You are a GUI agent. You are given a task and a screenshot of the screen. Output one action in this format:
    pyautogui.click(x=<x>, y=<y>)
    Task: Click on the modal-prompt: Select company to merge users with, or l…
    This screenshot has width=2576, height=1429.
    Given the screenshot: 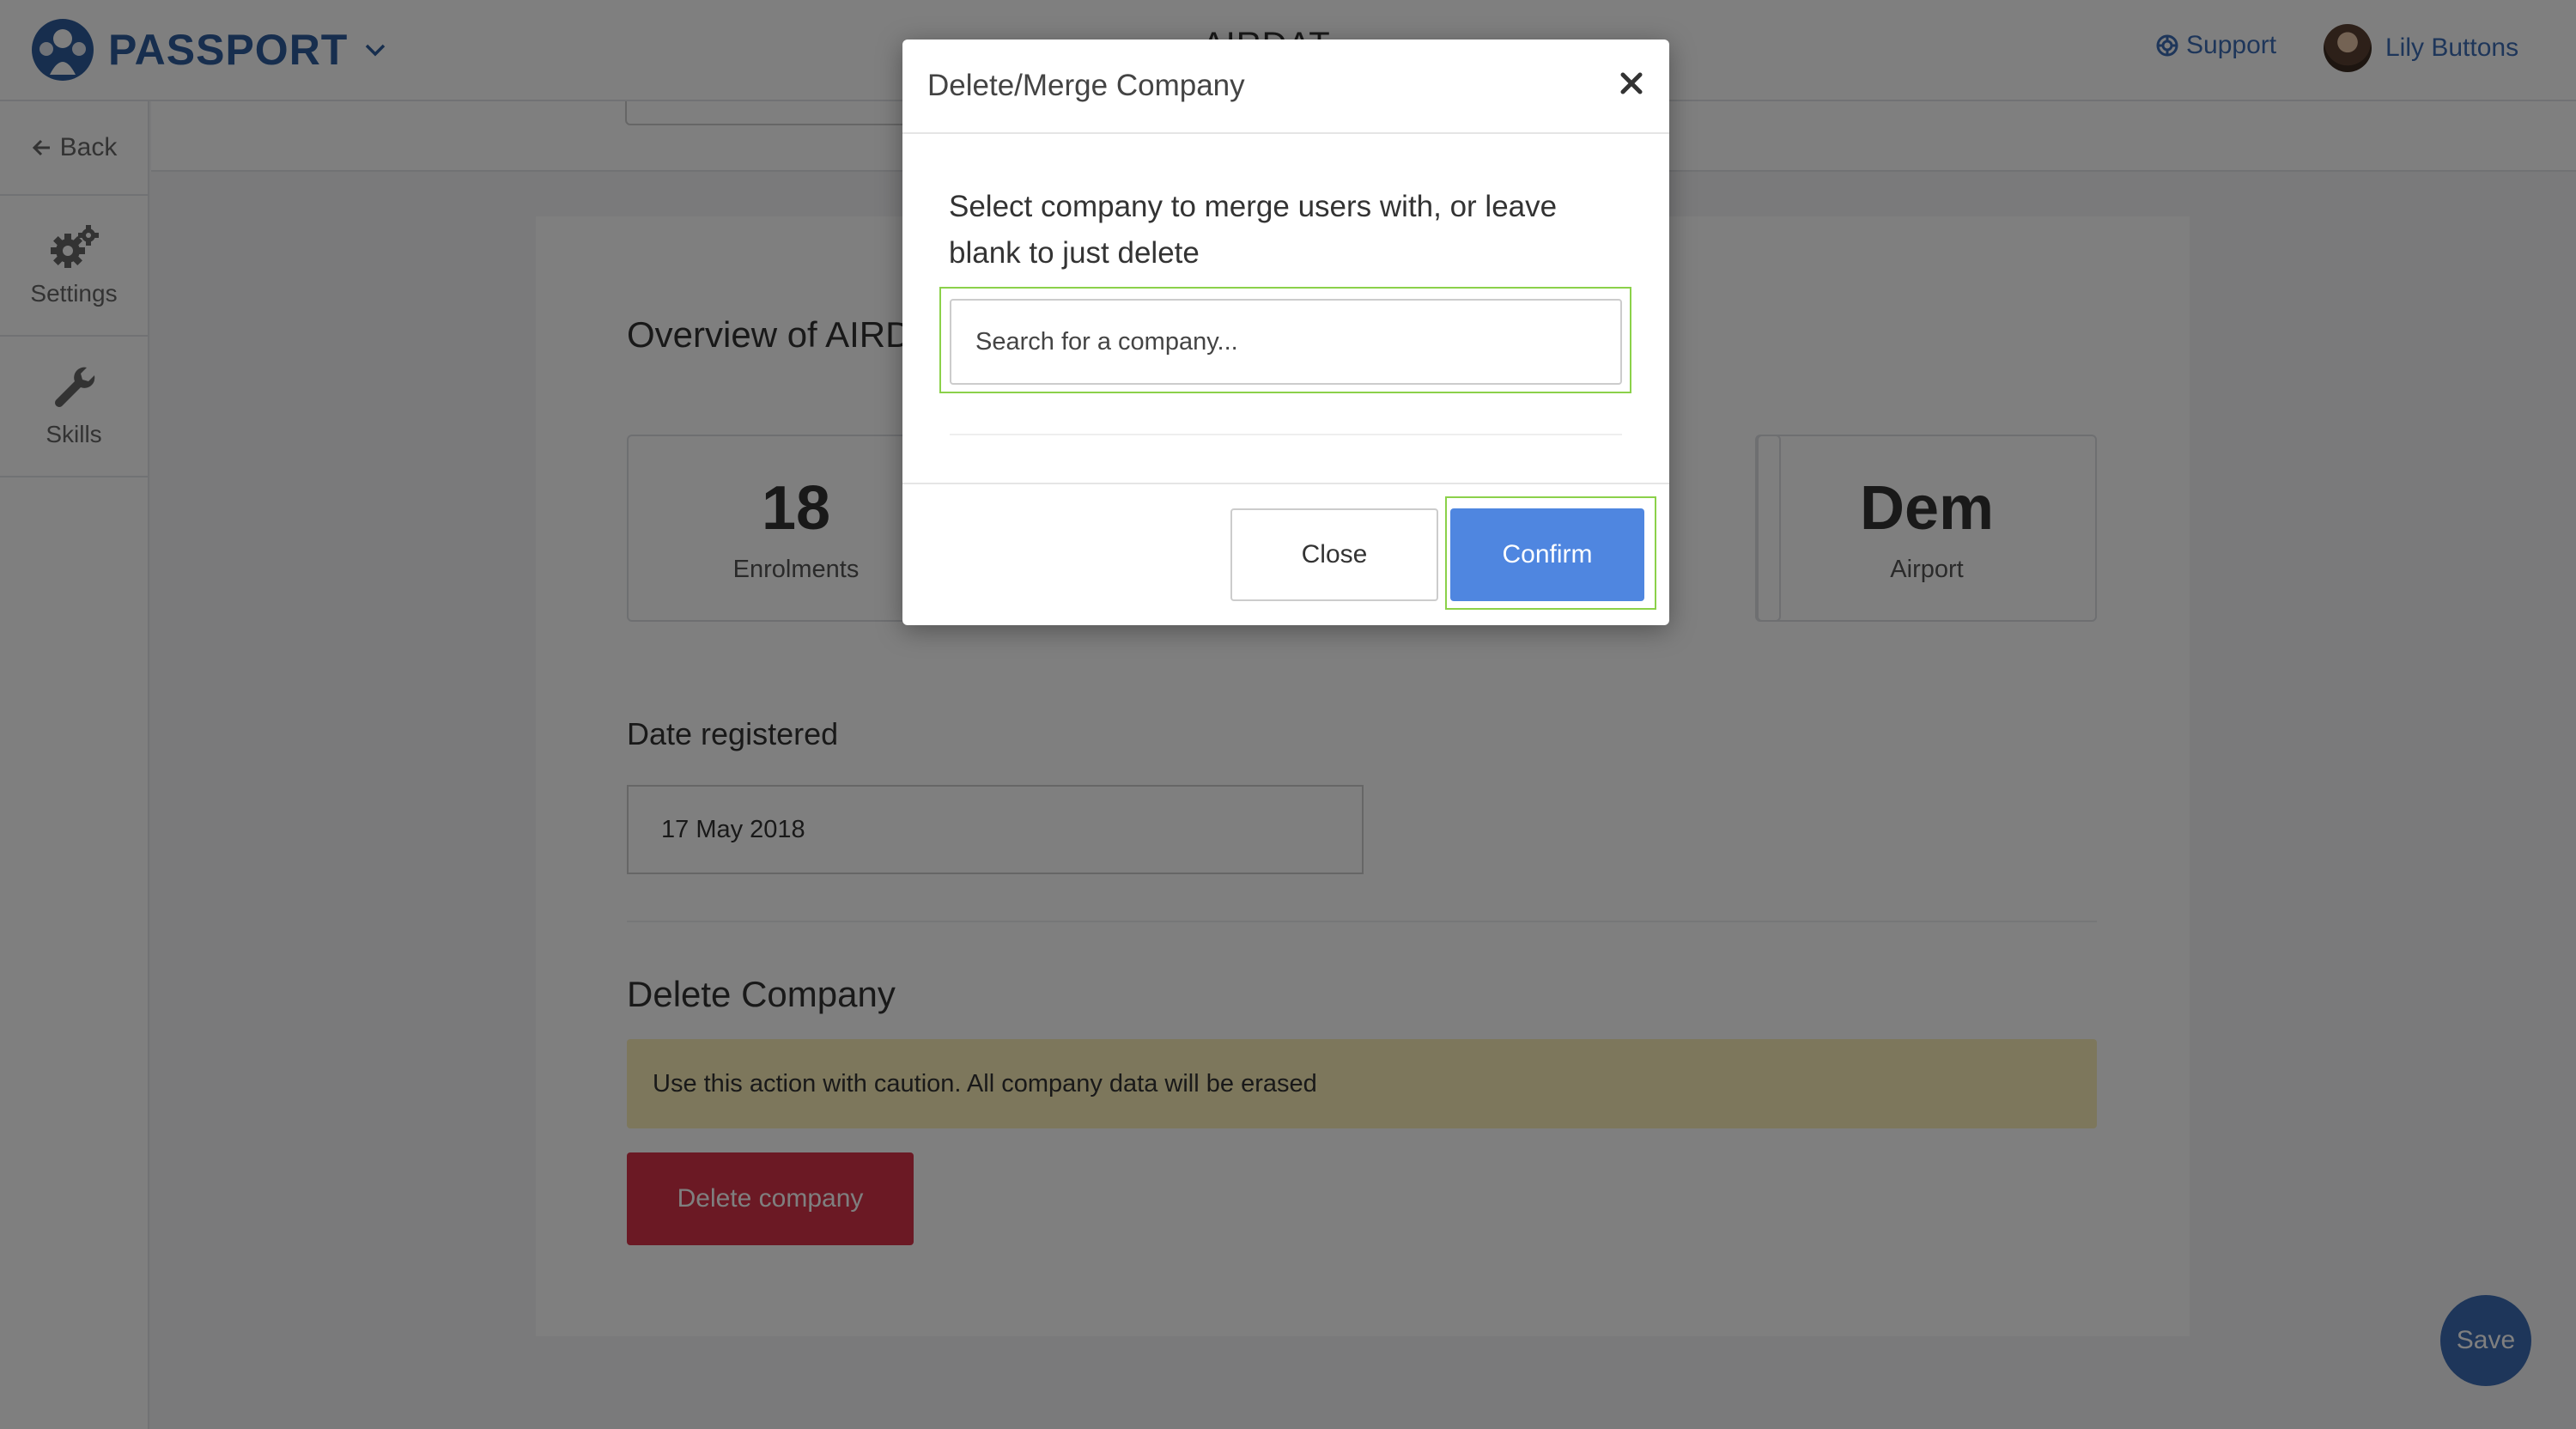 What is the action you would take?
    pyautogui.click(x=1254, y=230)
    